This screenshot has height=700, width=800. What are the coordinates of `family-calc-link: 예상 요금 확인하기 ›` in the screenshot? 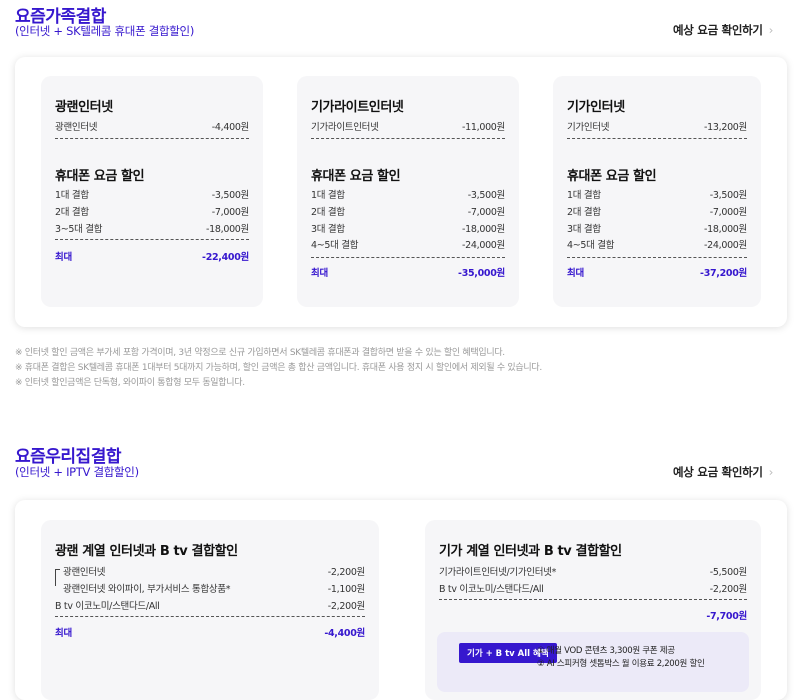 It's located at (723, 30).